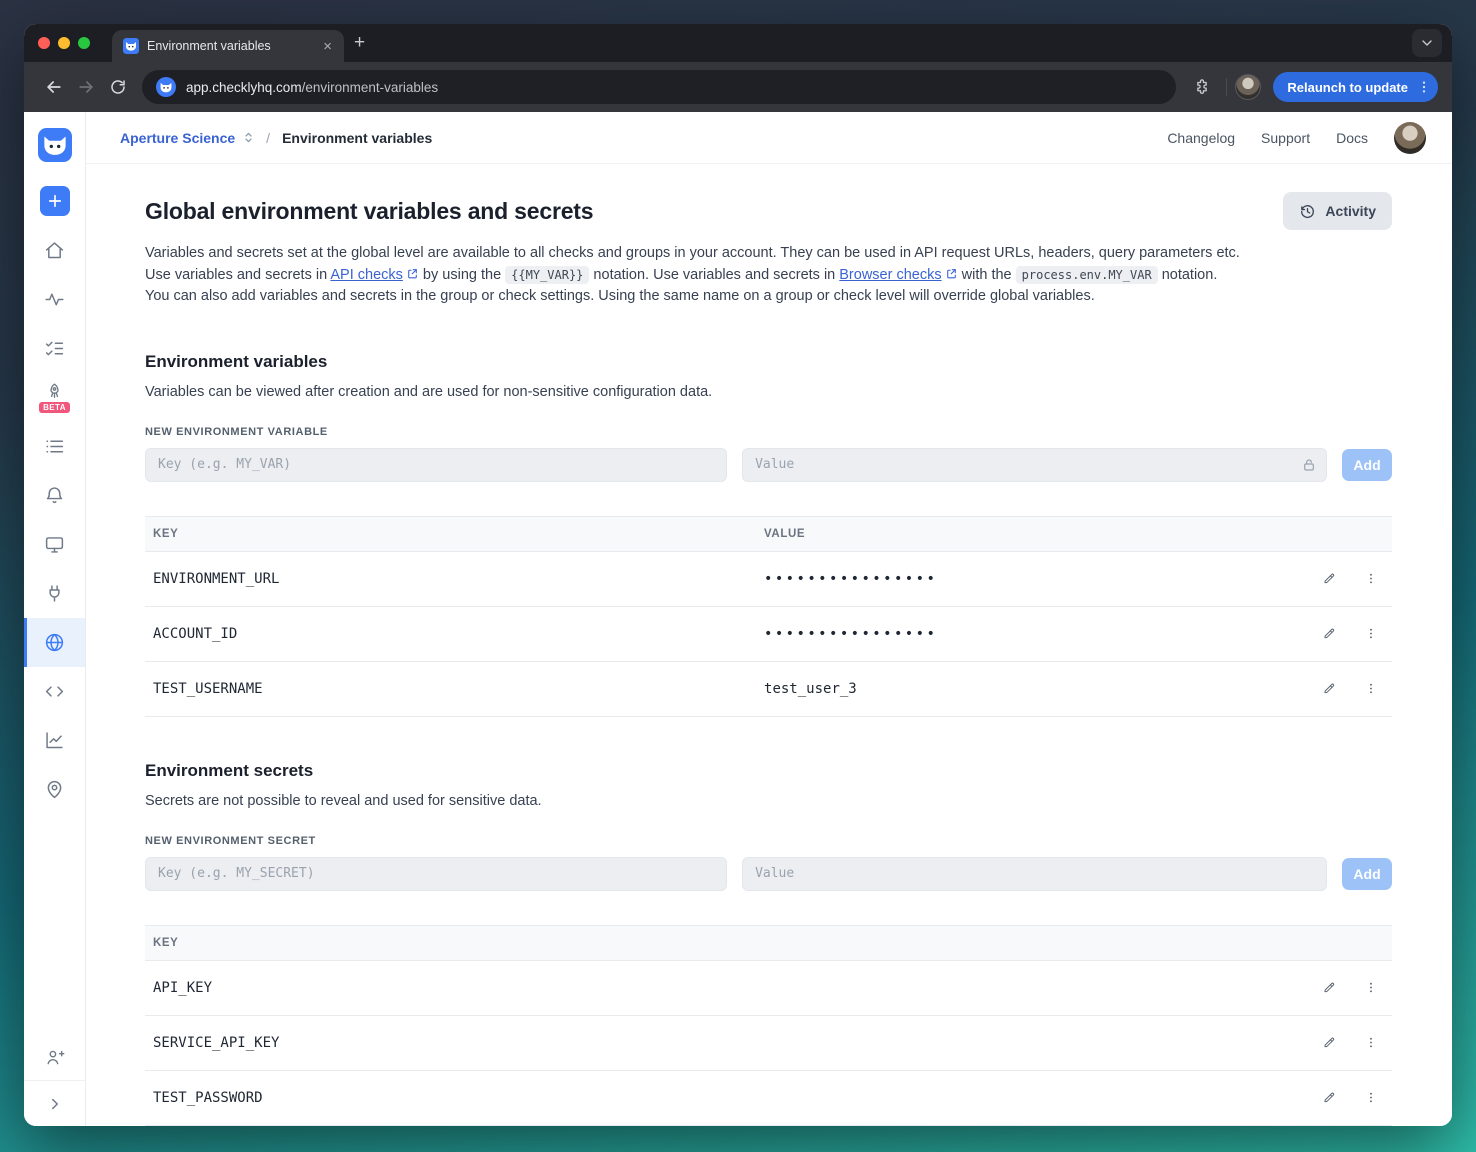 The image size is (1476, 1152). What do you see at coordinates (1367, 873) in the screenshot?
I see `add-secret-button: Add` at bounding box center [1367, 873].